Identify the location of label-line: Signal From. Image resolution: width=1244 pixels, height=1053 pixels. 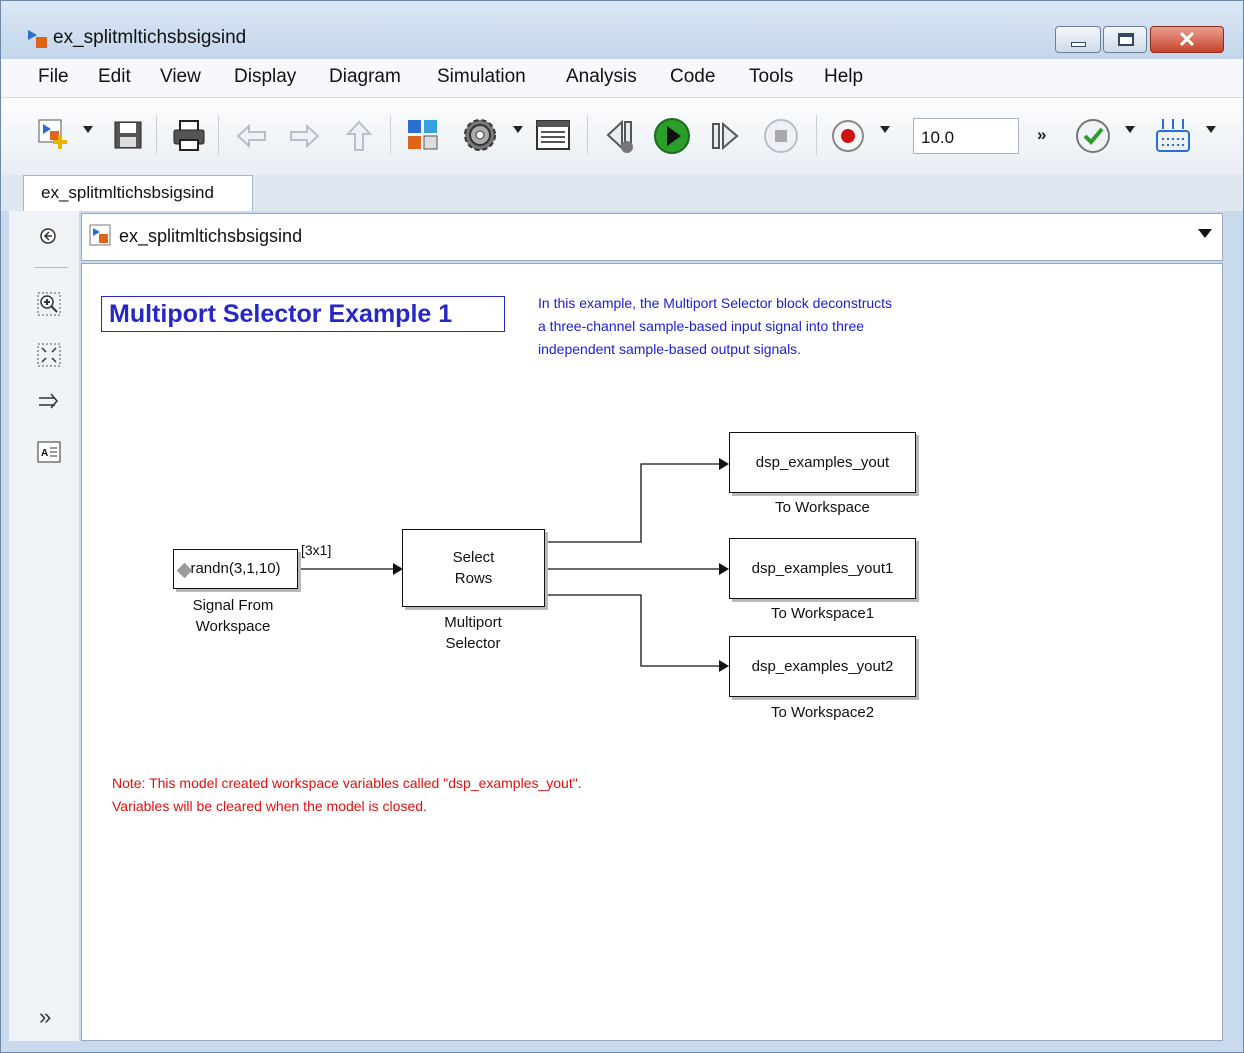
(233, 605).